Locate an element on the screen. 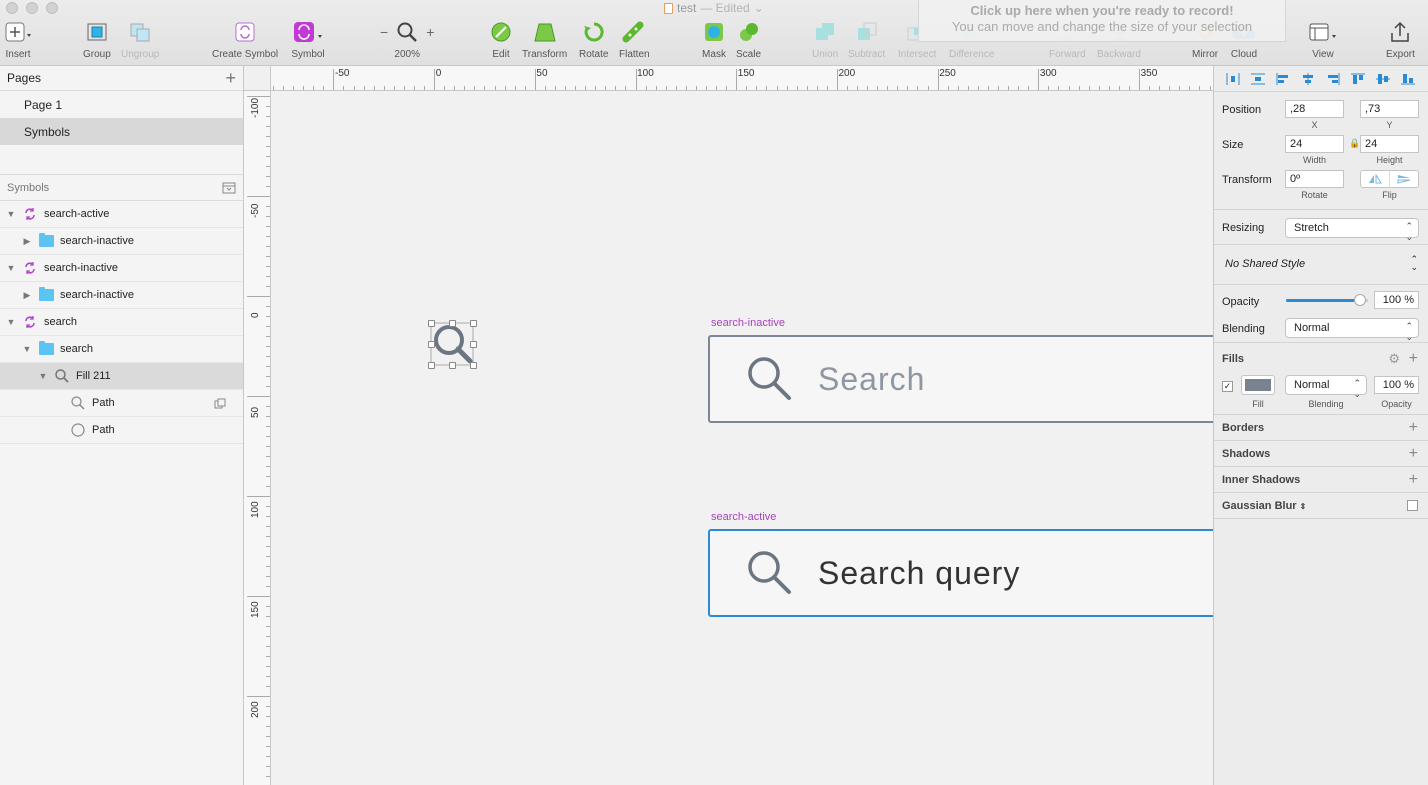 This screenshot has height=785, width=1428. scale-button: Scale is located at coordinates (748, 40).